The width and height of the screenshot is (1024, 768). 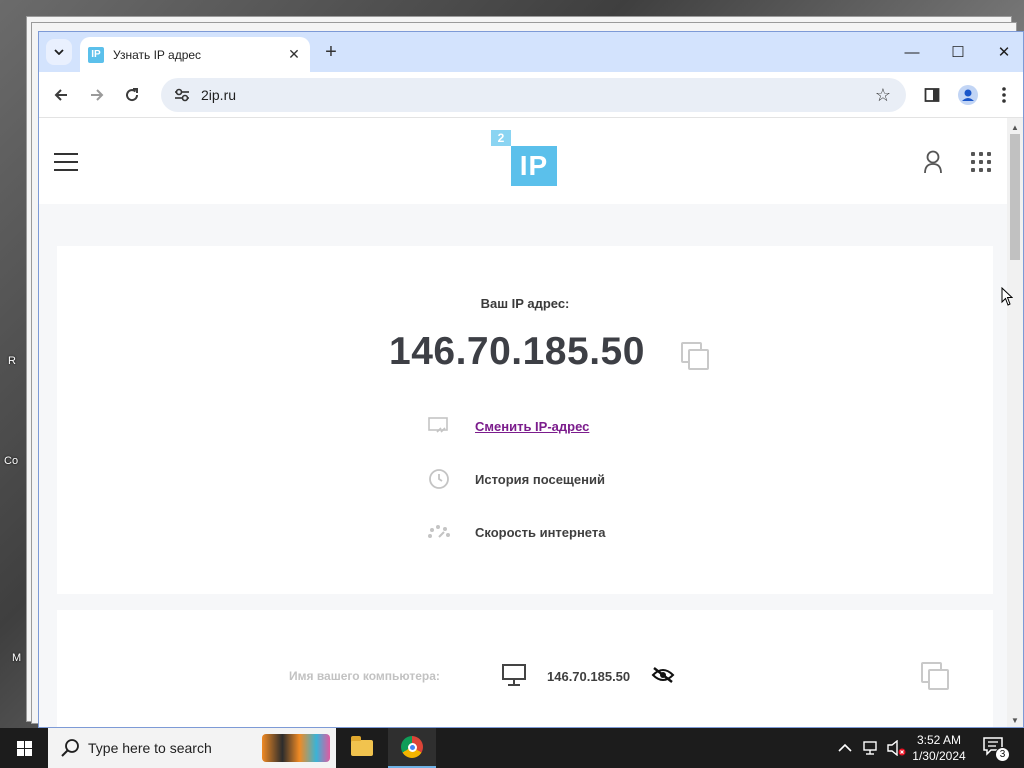 I want to click on address-bar: 2ip.ru ☆, so click(x=533, y=95).